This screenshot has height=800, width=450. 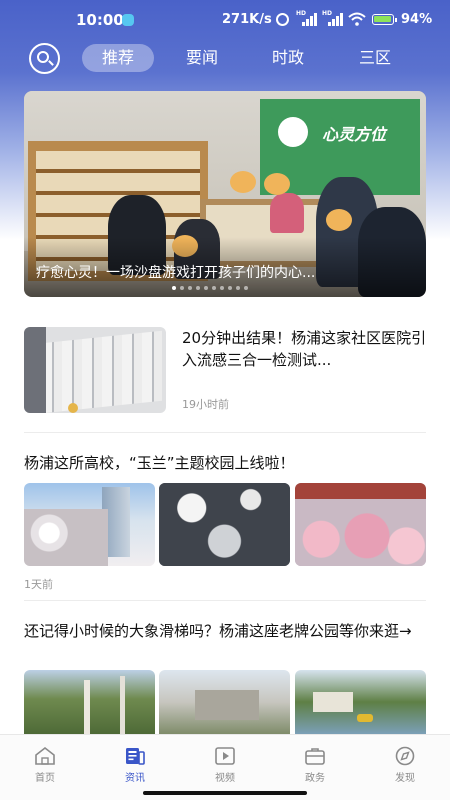 I want to click on notification-app-icon, so click(x=128, y=20).